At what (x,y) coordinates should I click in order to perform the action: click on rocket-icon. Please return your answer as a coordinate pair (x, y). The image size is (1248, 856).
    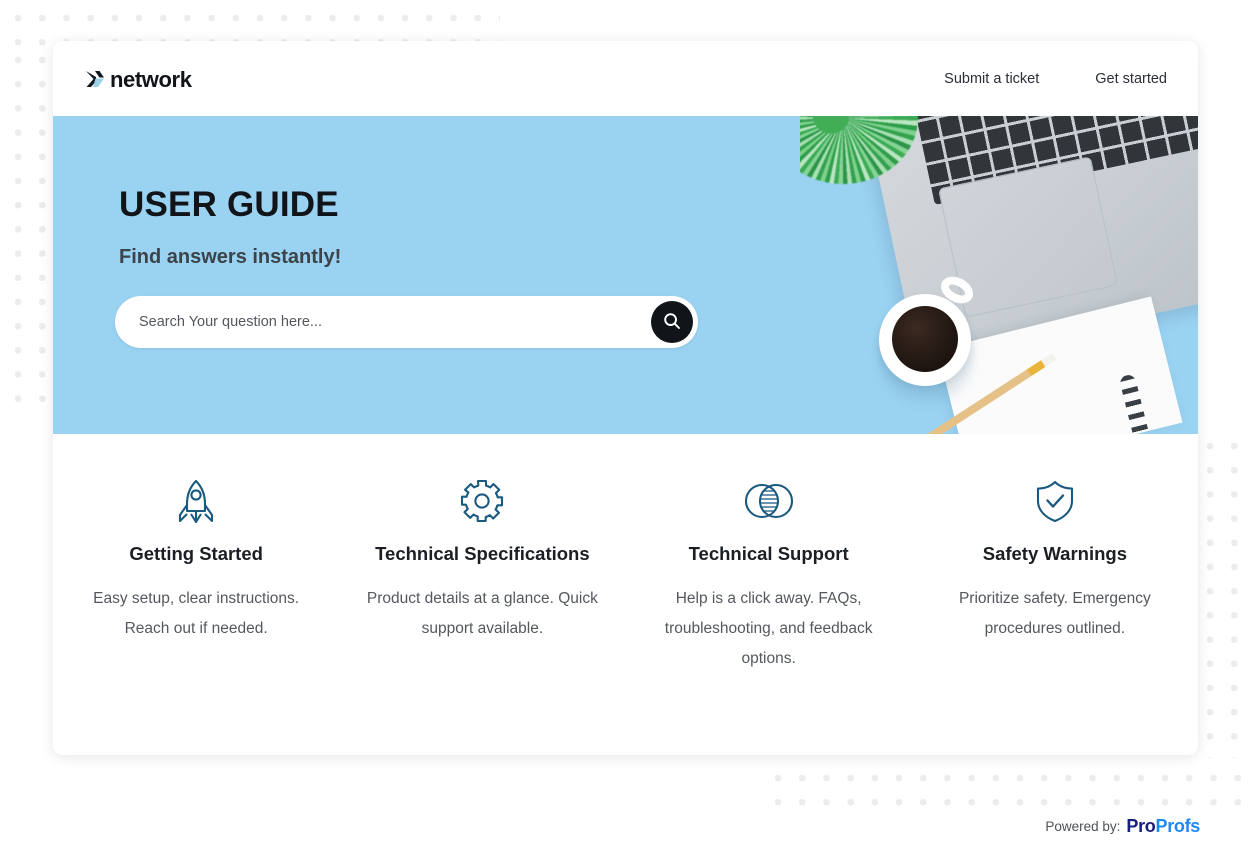
    Looking at the image, I should click on (196, 501).